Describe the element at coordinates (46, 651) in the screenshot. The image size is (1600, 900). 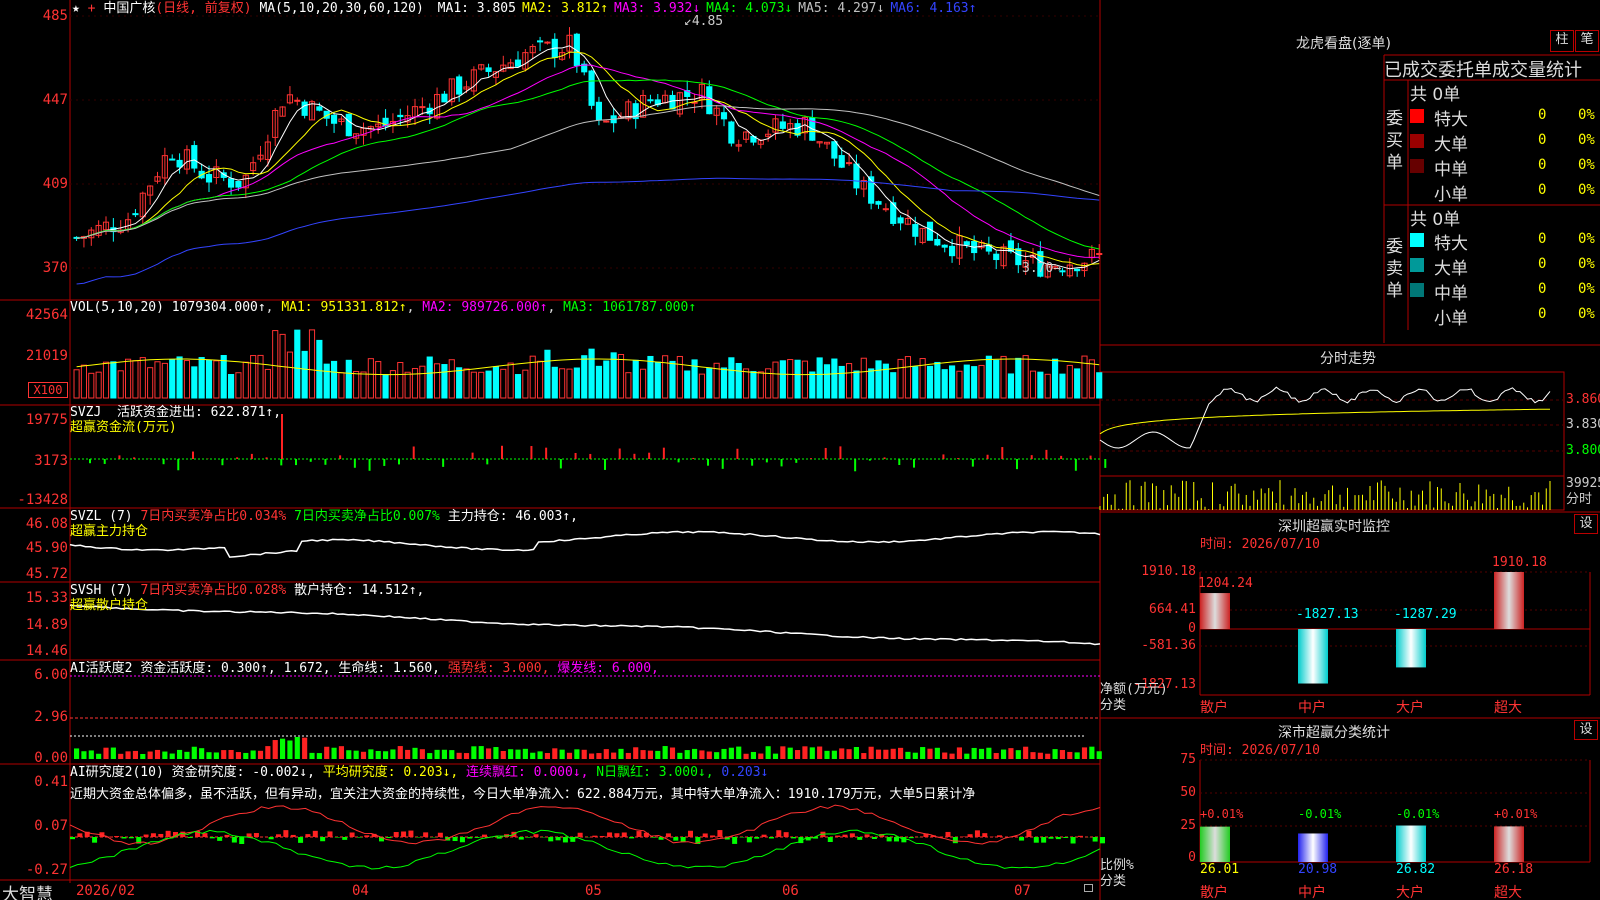
I see `svsh-y-tick: 14.46` at that location.